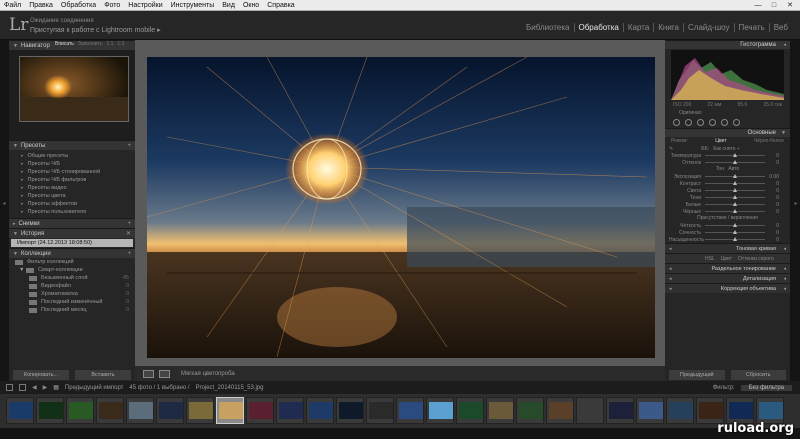 The height and width of the screenshot is (439, 800). What do you see at coordinates (78, 188) in the screenshot?
I see `preset-folder: Пресеты видео` at bounding box center [78, 188].